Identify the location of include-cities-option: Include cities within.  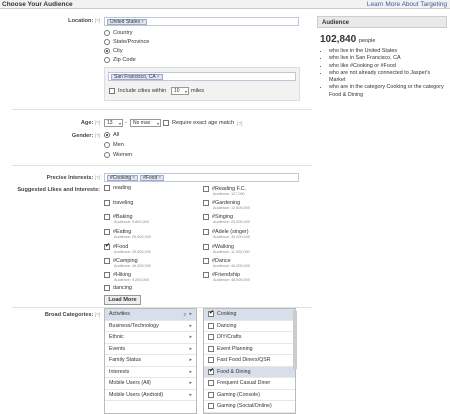
(137, 91).